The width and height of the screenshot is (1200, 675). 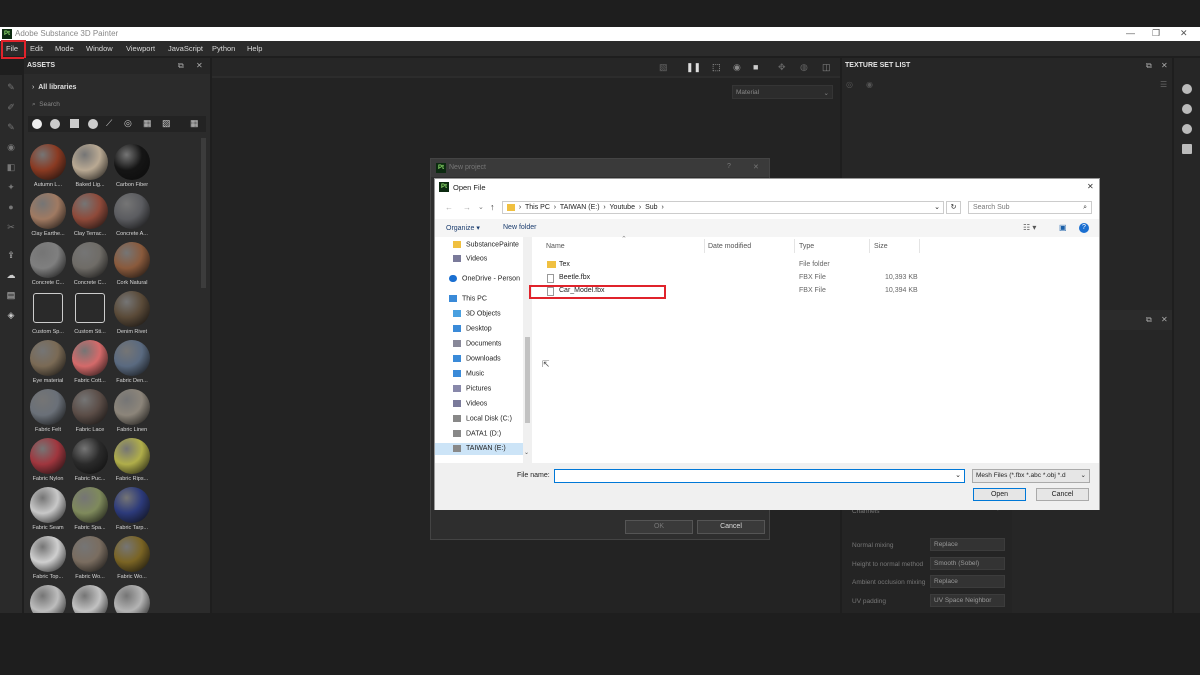 What do you see at coordinates (479, 449) in the screenshot?
I see `nav-item: TAIWAN (E:)` at bounding box center [479, 449].